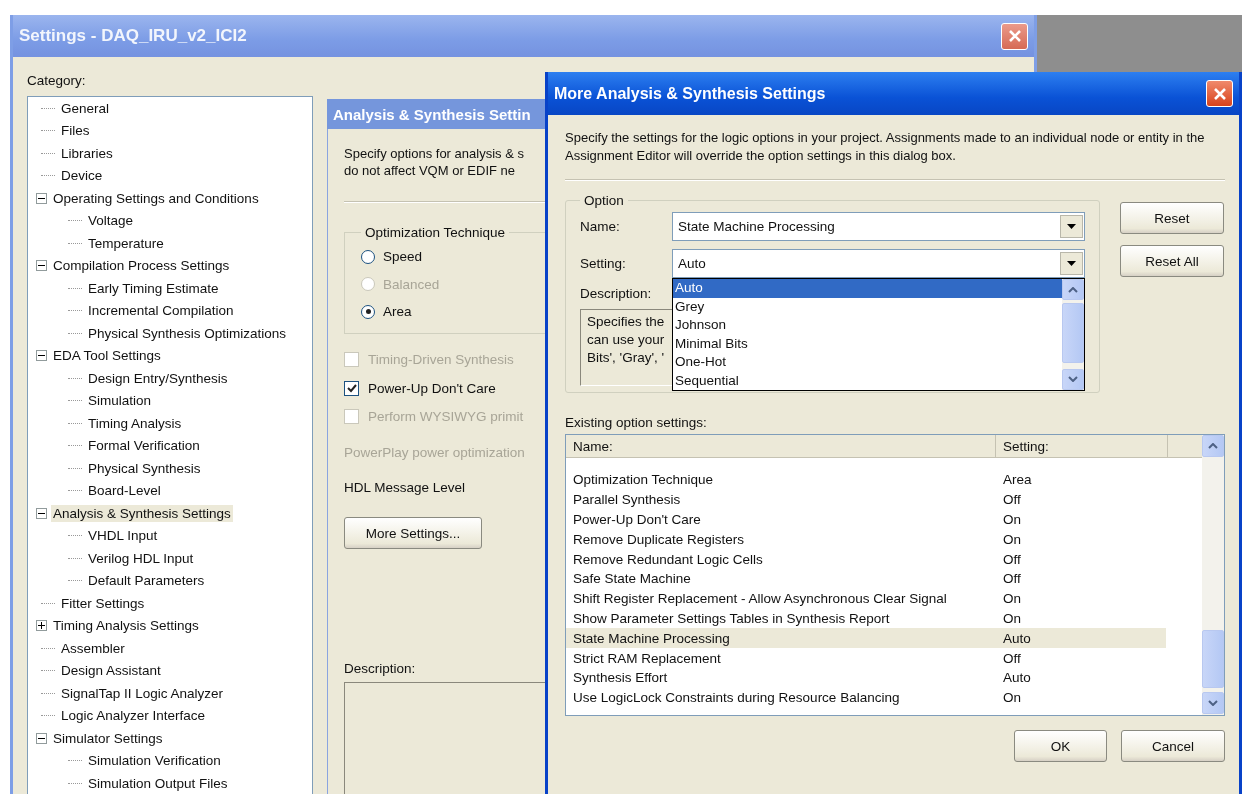 This screenshot has height=794, width=1242. Describe the element at coordinates (126, 243) in the screenshot. I see `tree-item: Temperature` at that location.